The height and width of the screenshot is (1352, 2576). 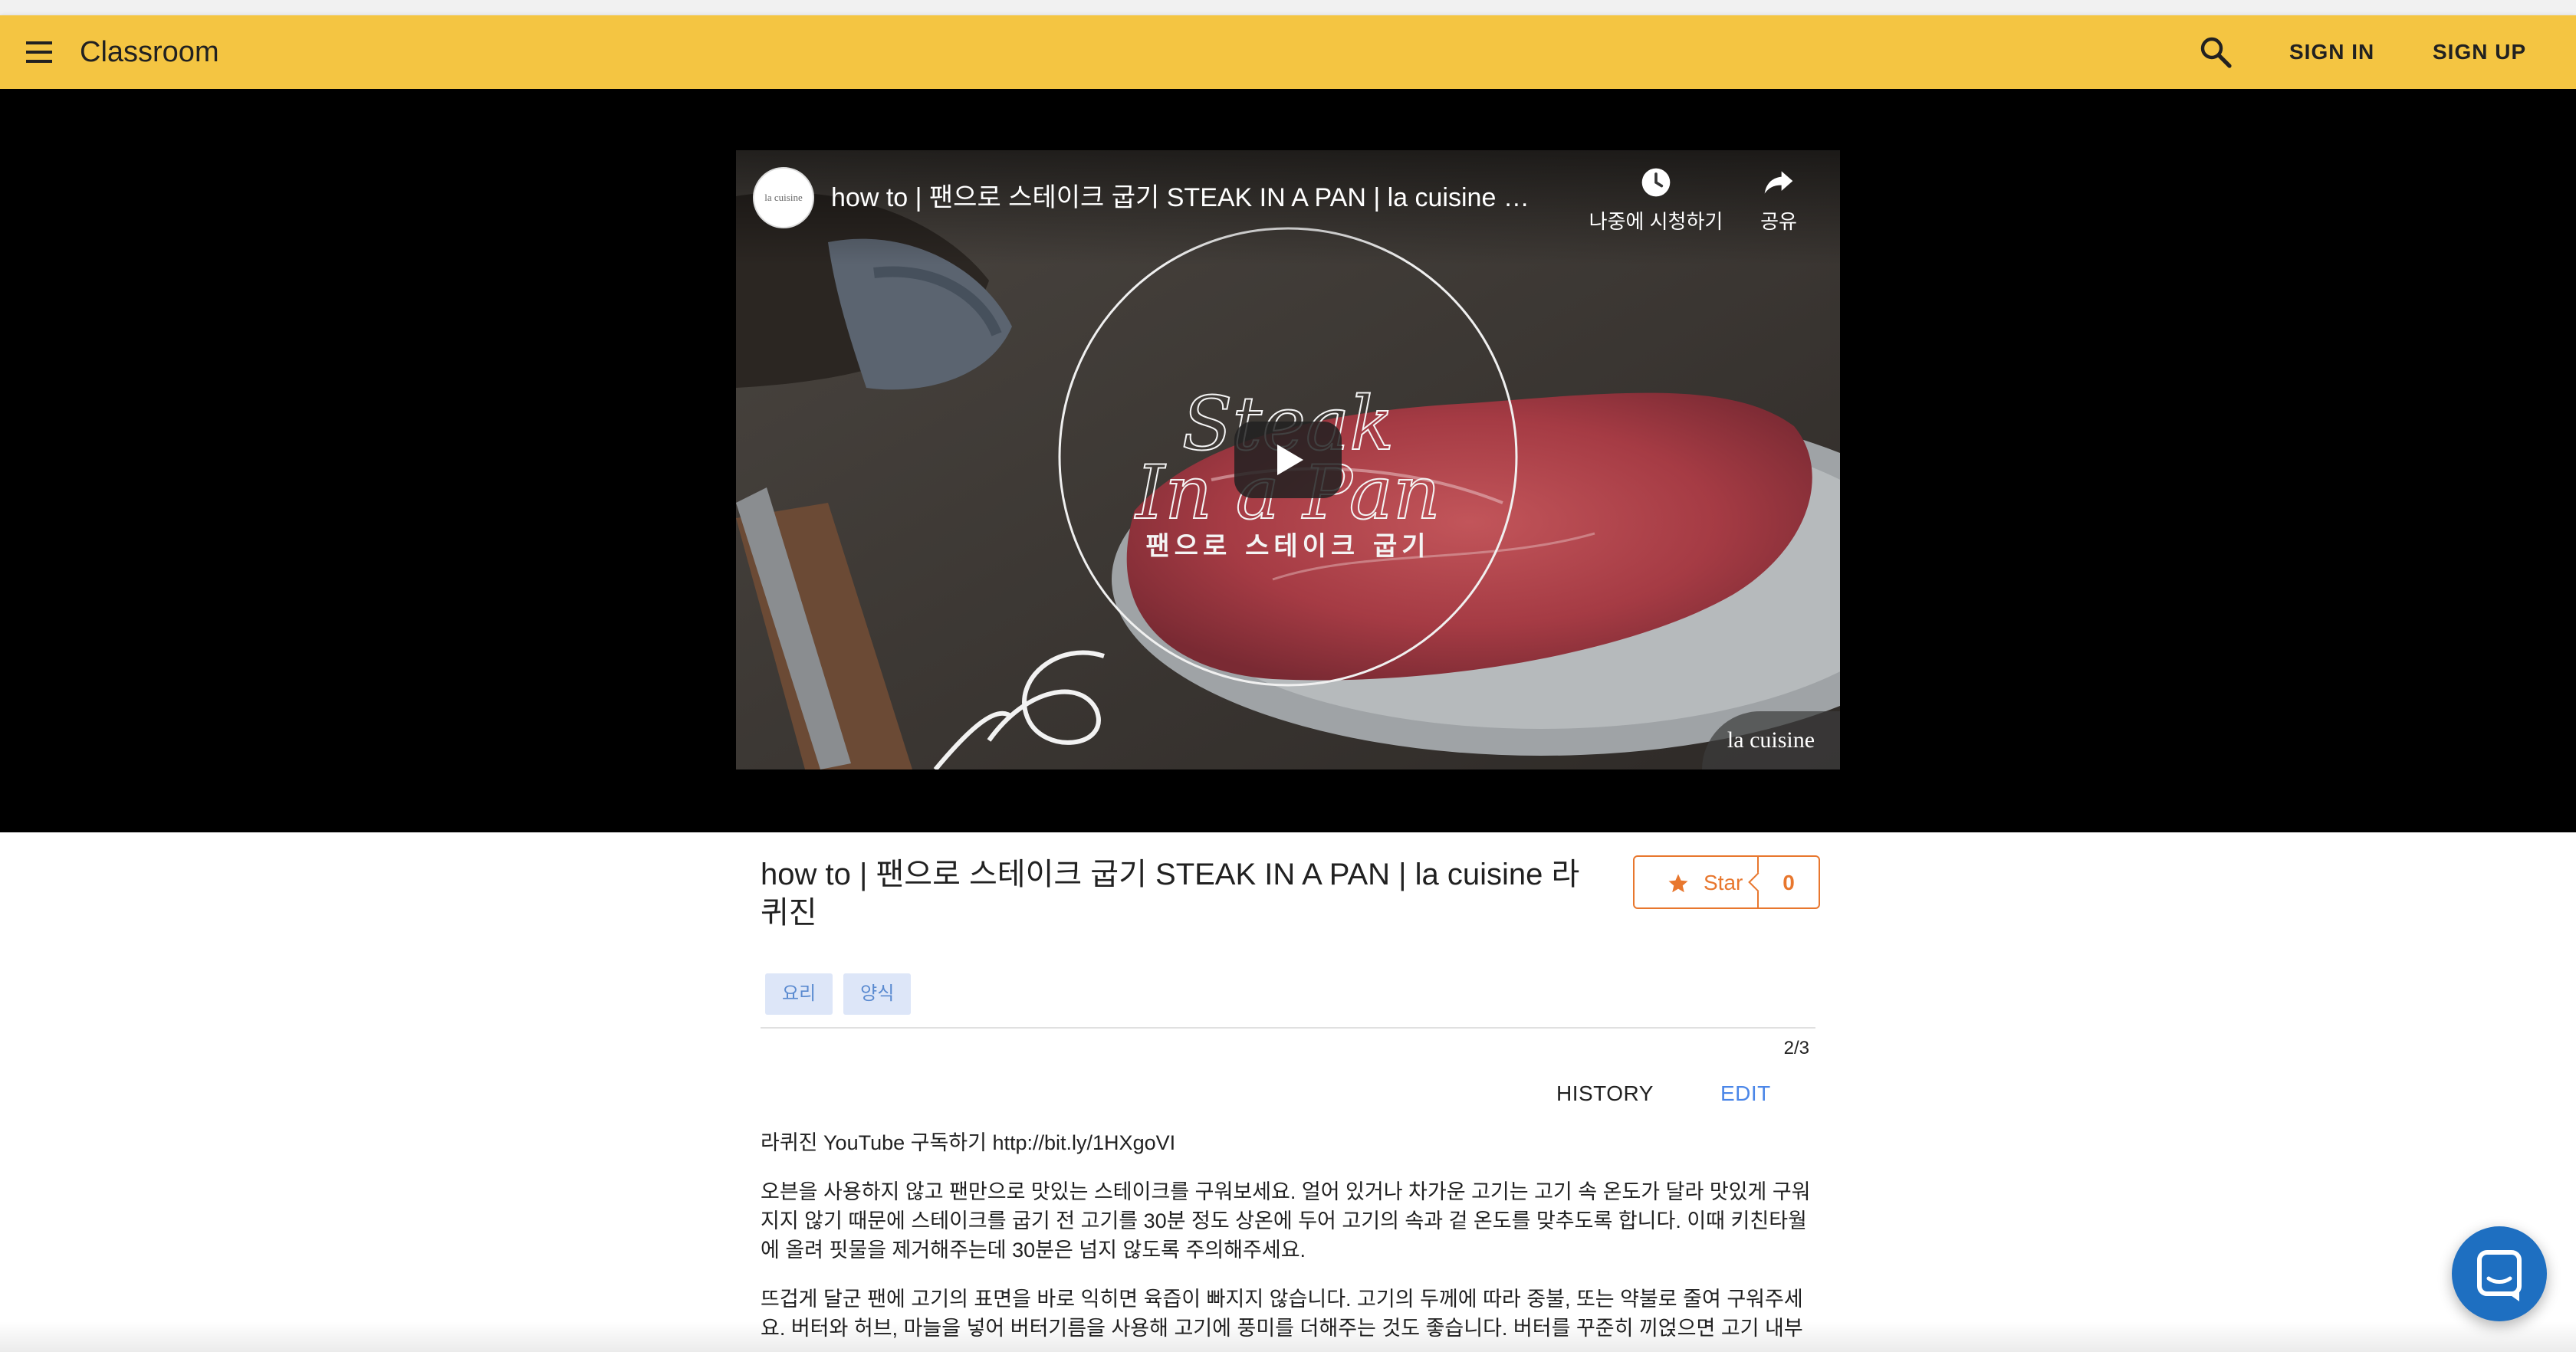 What do you see at coordinates (1778, 221) in the screenshot?
I see `share-label: 공유` at bounding box center [1778, 221].